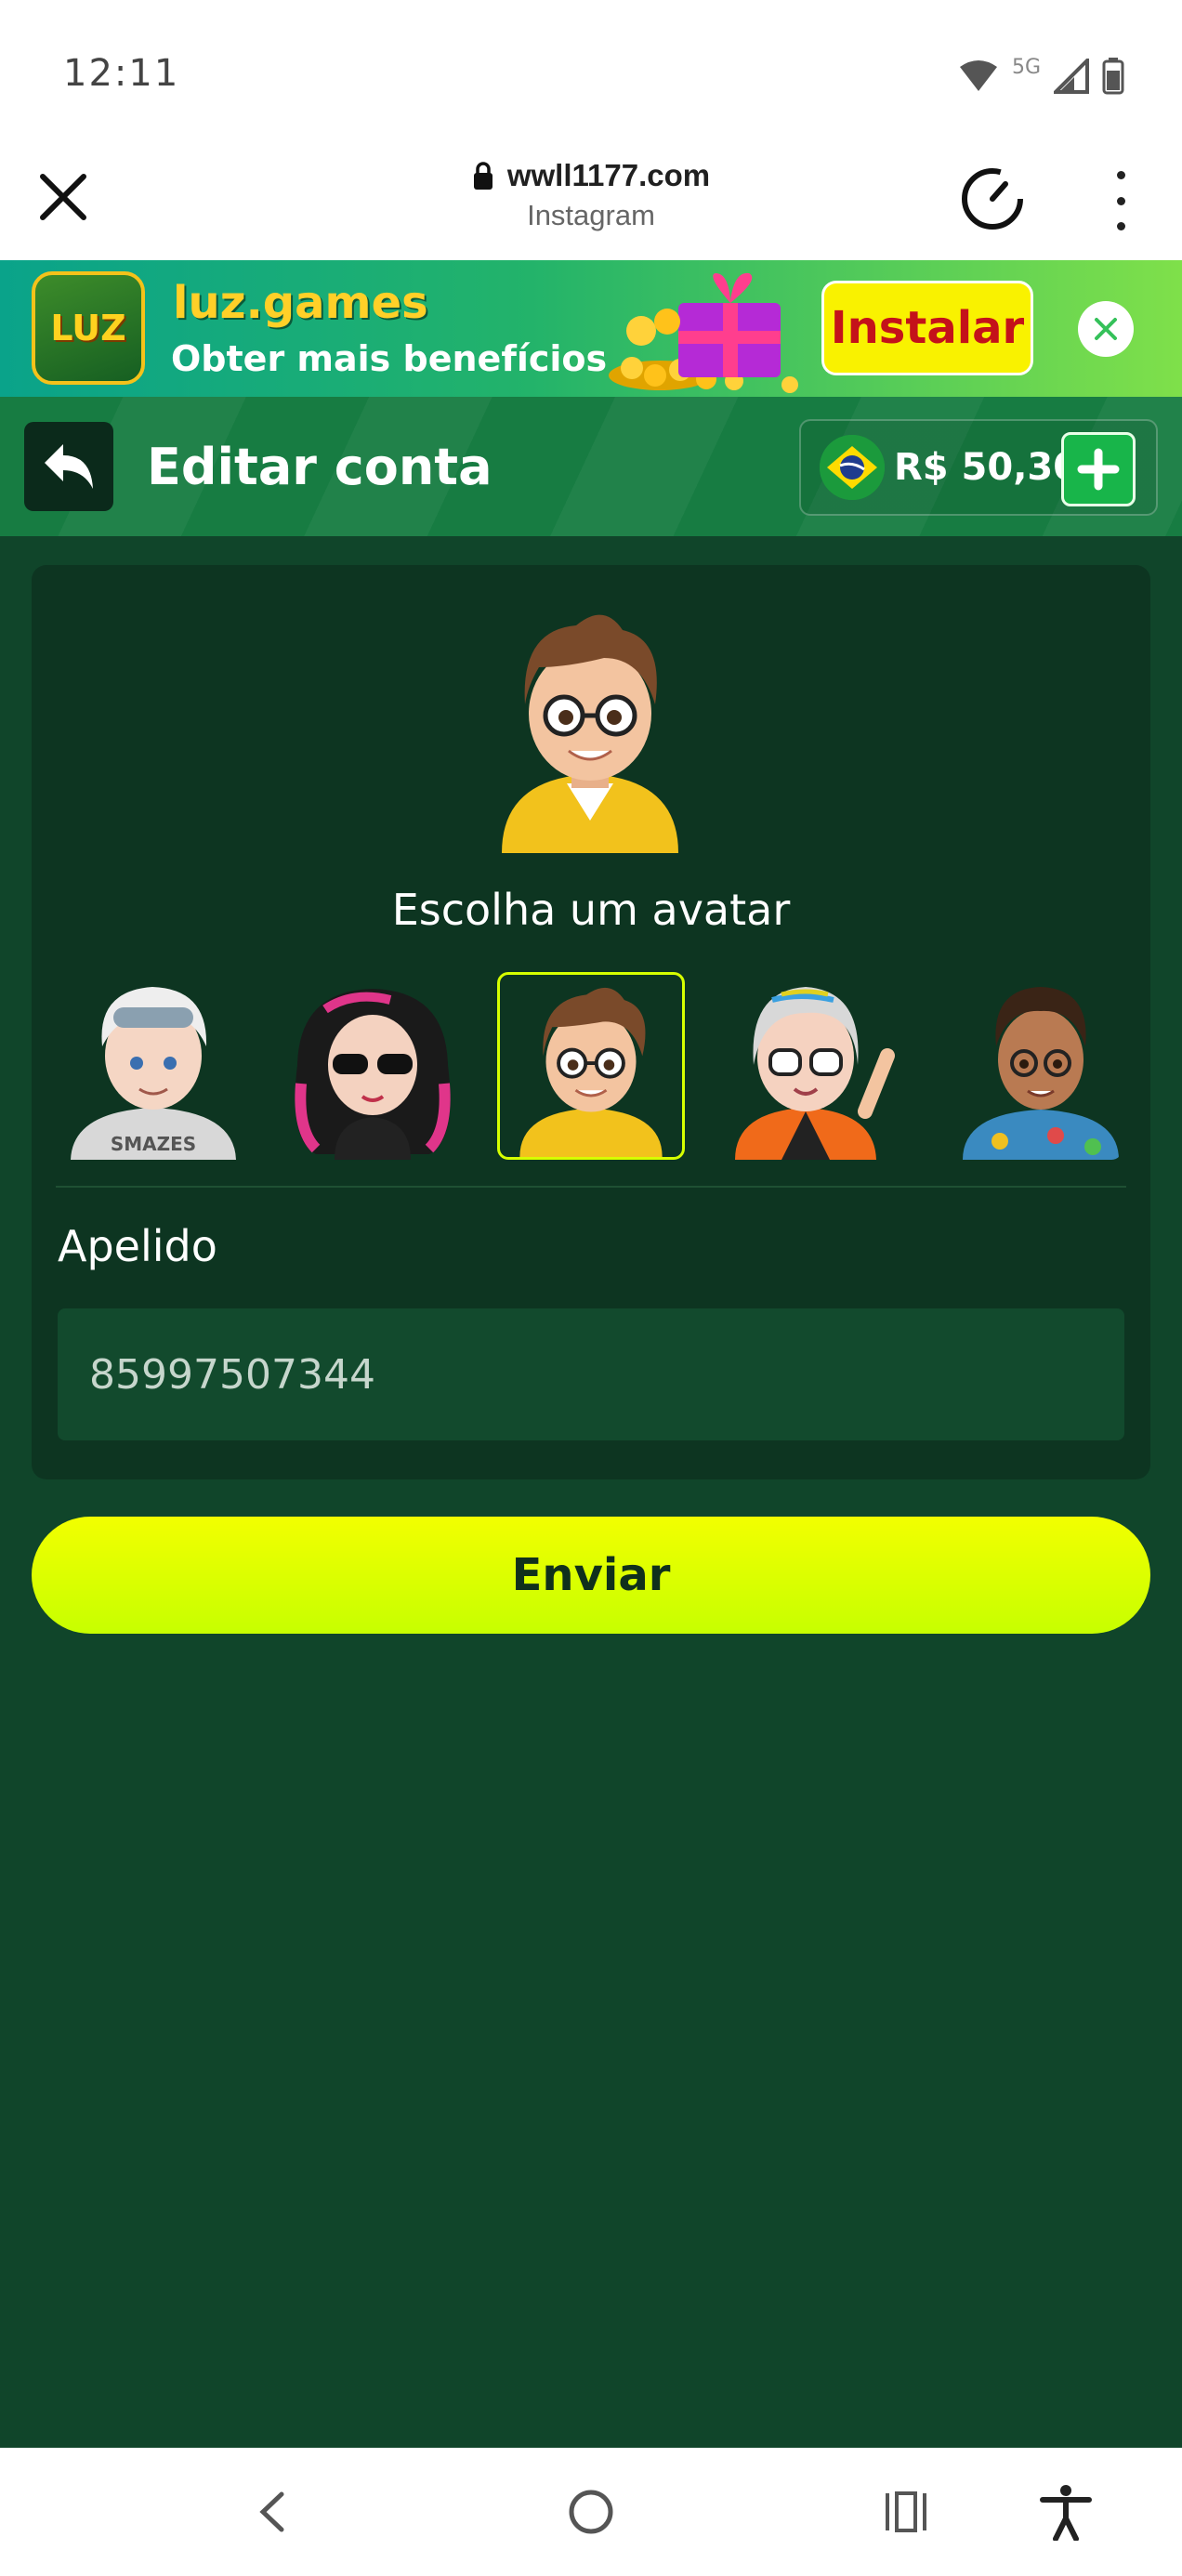 This screenshot has width=1182, height=2576. I want to click on avatar-option-1: SMAZES, so click(153, 1066).